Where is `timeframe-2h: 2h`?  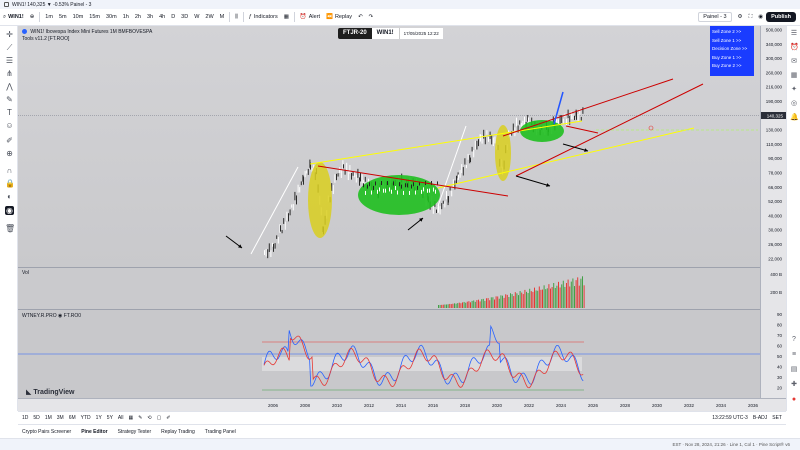 timeframe-2h: 2h is located at coordinates (138, 17).